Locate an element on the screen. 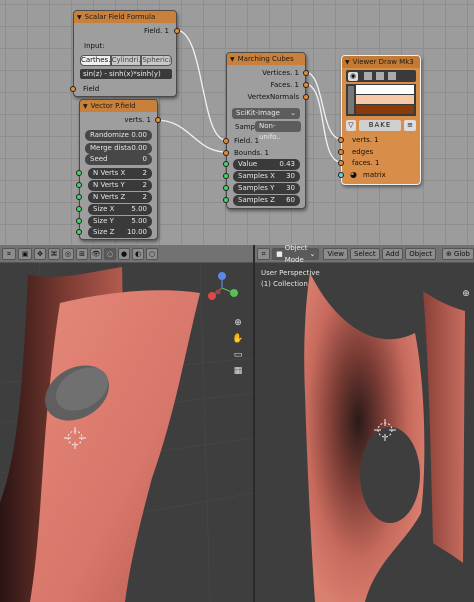  n-verts-y-field: N Verts Y 2 is located at coordinates (120, 185).